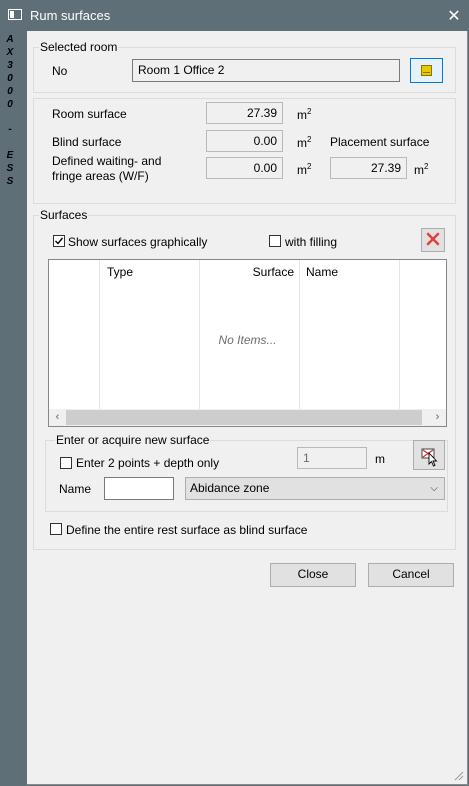 The image size is (469, 786). Describe the element at coordinates (311, 242) in the screenshot. I see `with-filling-label: with filling` at that location.